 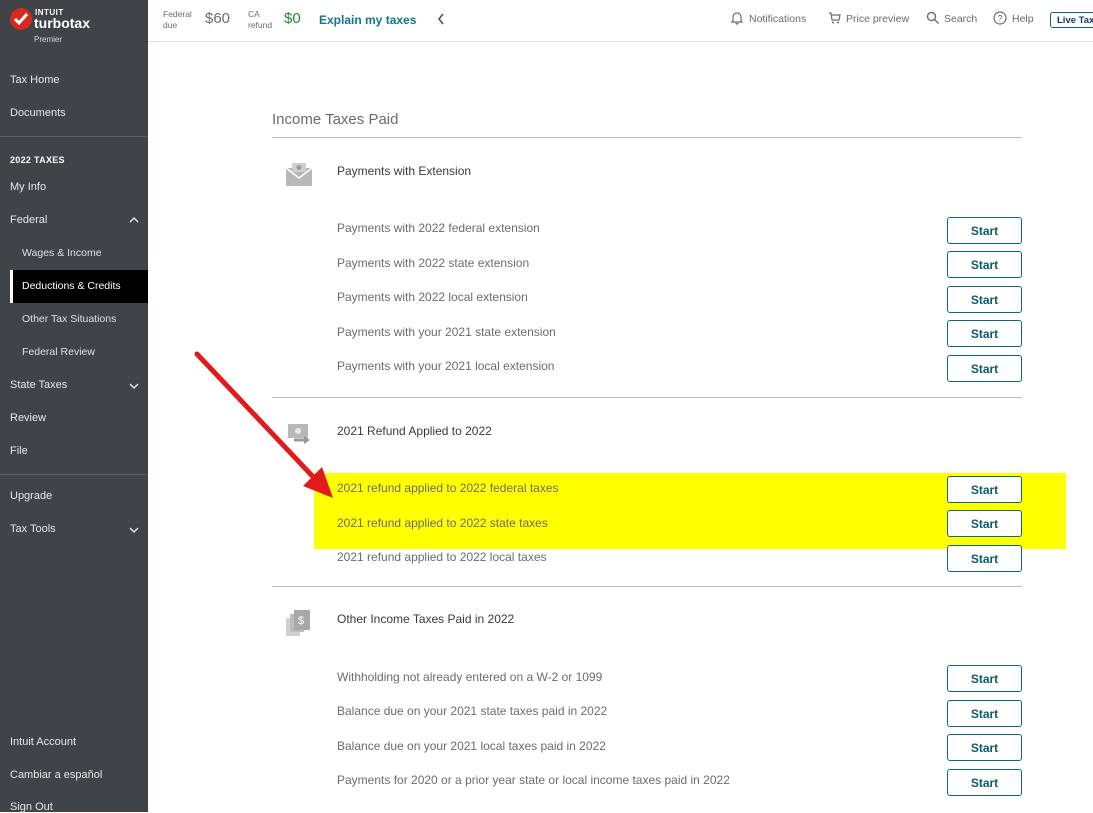 What do you see at coordinates (426, 619) in the screenshot?
I see `section-title-other: Other Income Taxes Paid in 2022` at bounding box center [426, 619].